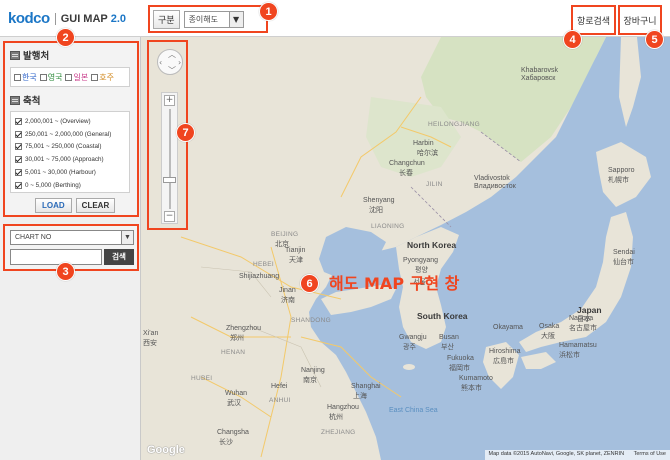 The height and width of the screenshot is (460, 670). Describe the element at coordinates (413, 337) in the screenshot. I see `map-label: Gwangju` at that location.